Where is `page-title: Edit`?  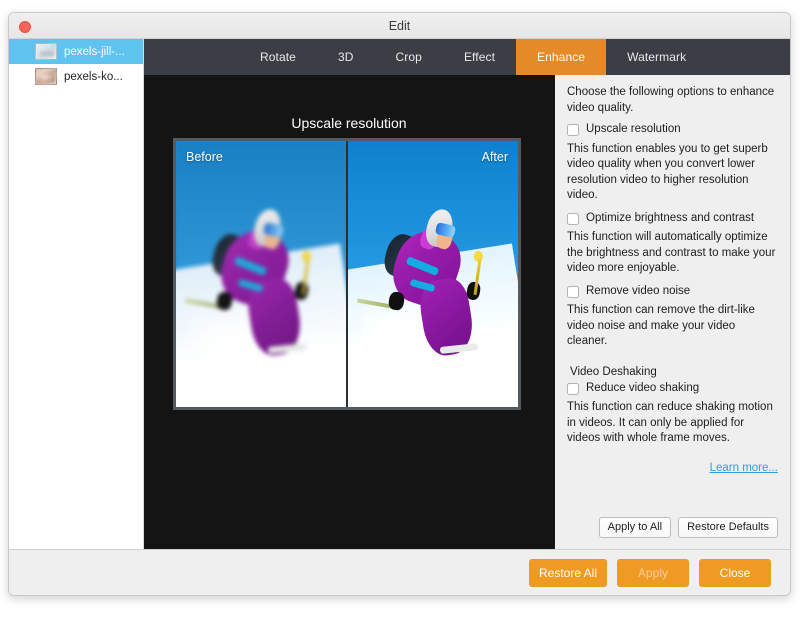
page-title: Edit is located at coordinates (399, 25).